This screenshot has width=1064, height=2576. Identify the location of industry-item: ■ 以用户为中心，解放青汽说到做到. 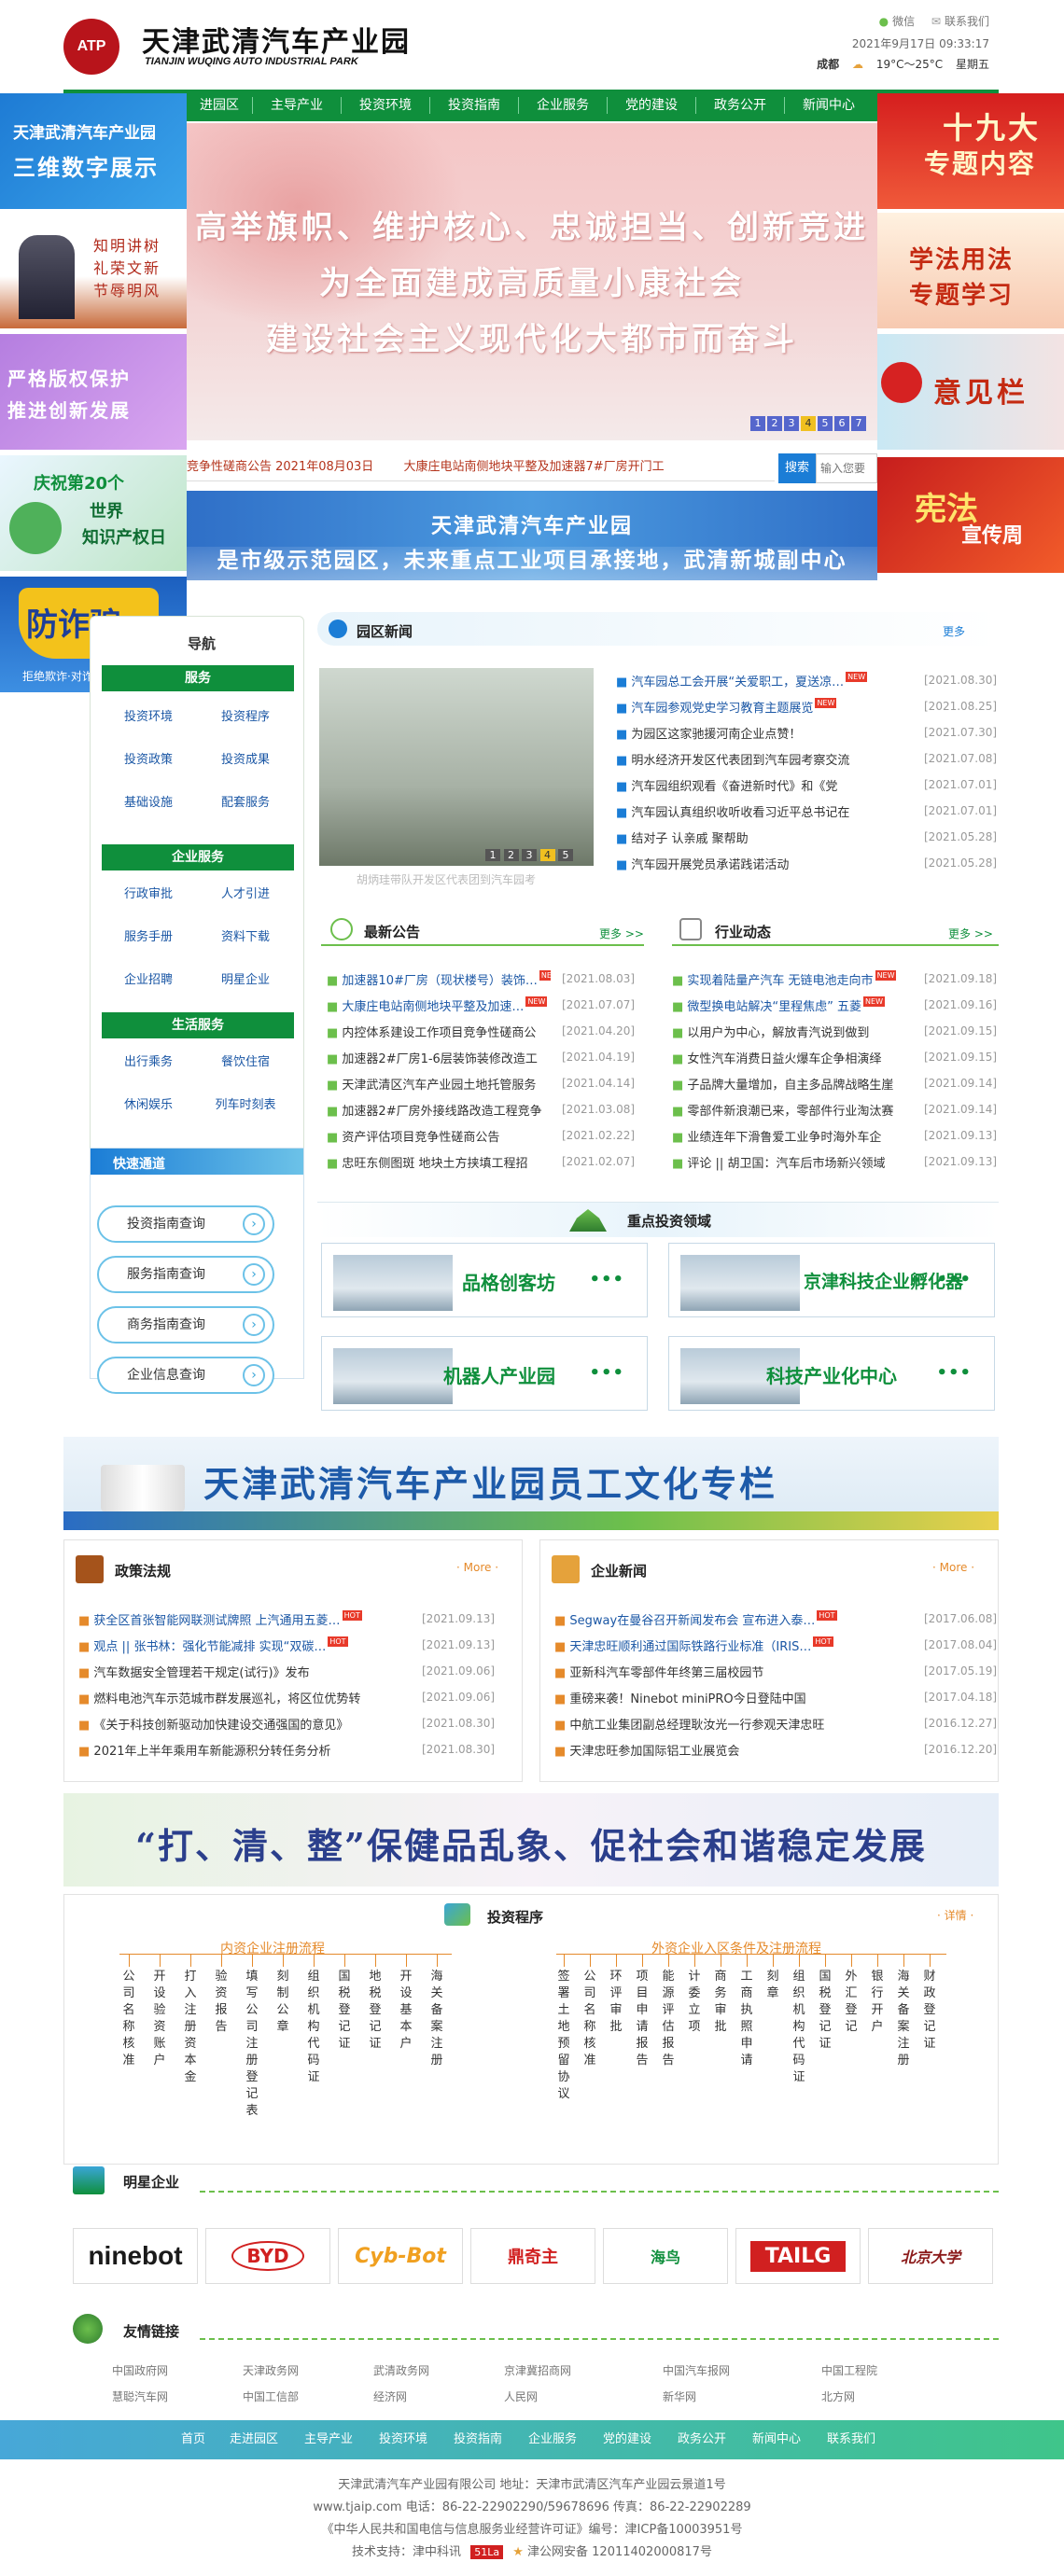
(784, 1031).